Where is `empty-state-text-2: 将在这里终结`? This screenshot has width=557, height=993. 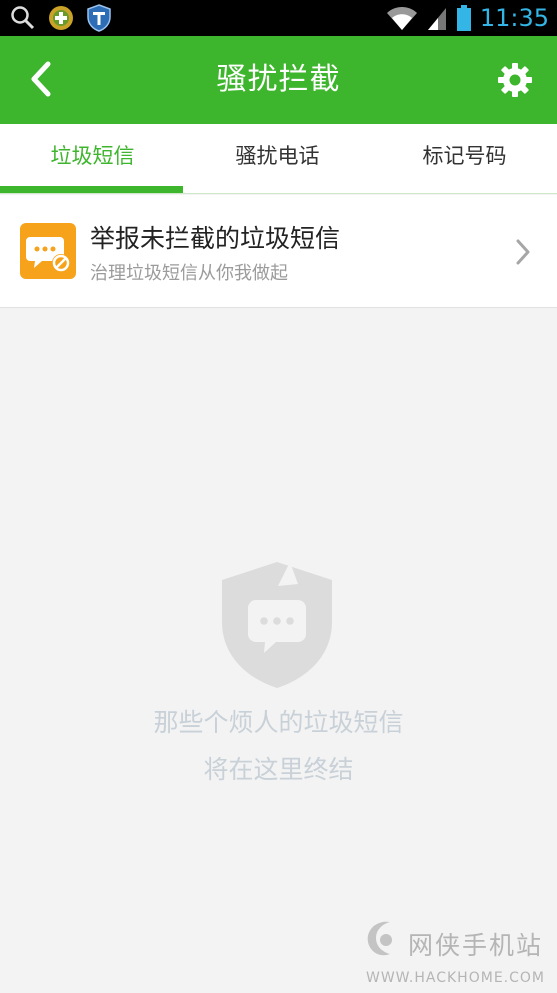 empty-state-text-2: 将在这里终结 is located at coordinates (278, 769).